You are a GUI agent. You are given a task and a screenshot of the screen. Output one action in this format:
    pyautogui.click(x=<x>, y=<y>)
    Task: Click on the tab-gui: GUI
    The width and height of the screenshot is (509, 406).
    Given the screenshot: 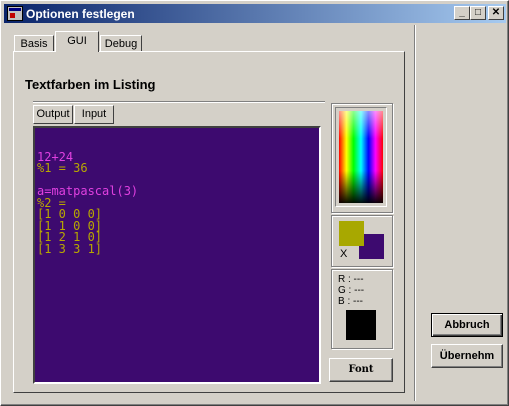 What is the action you would take?
    pyautogui.click(x=77, y=41)
    